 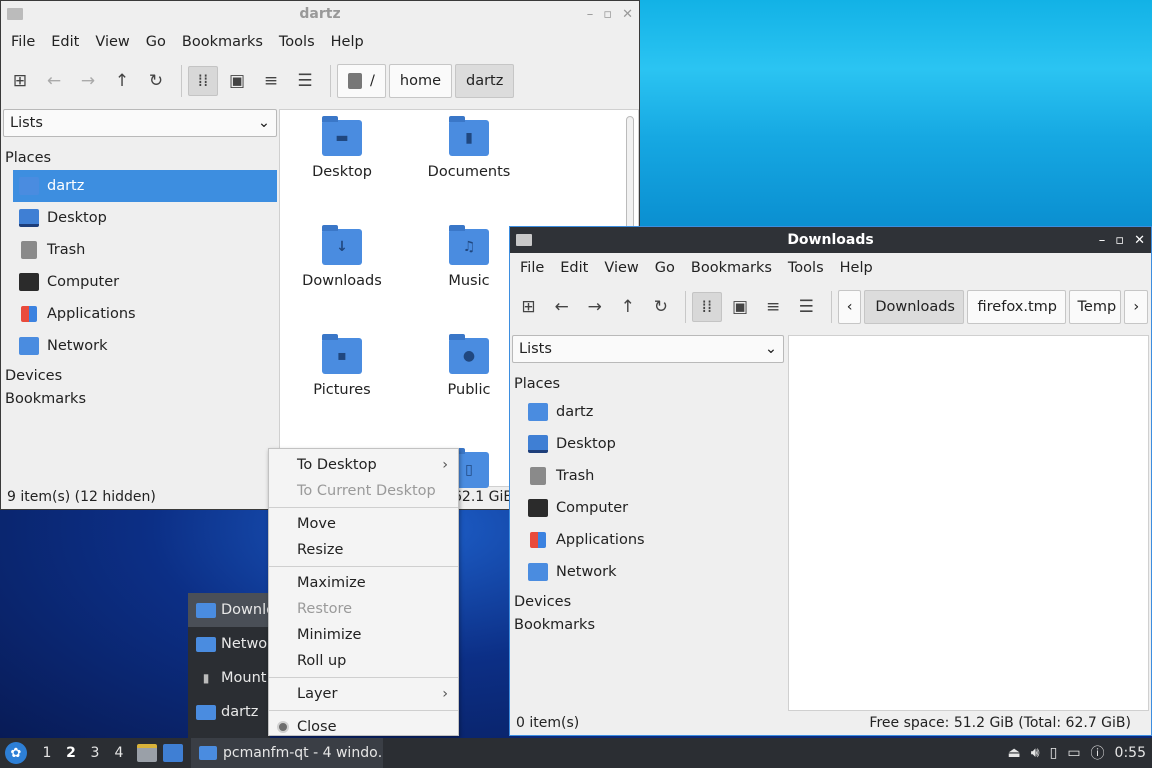 What do you see at coordinates (147, 753) in the screenshot?
I see `file-manager-launcher-icon` at bounding box center [147, 753].